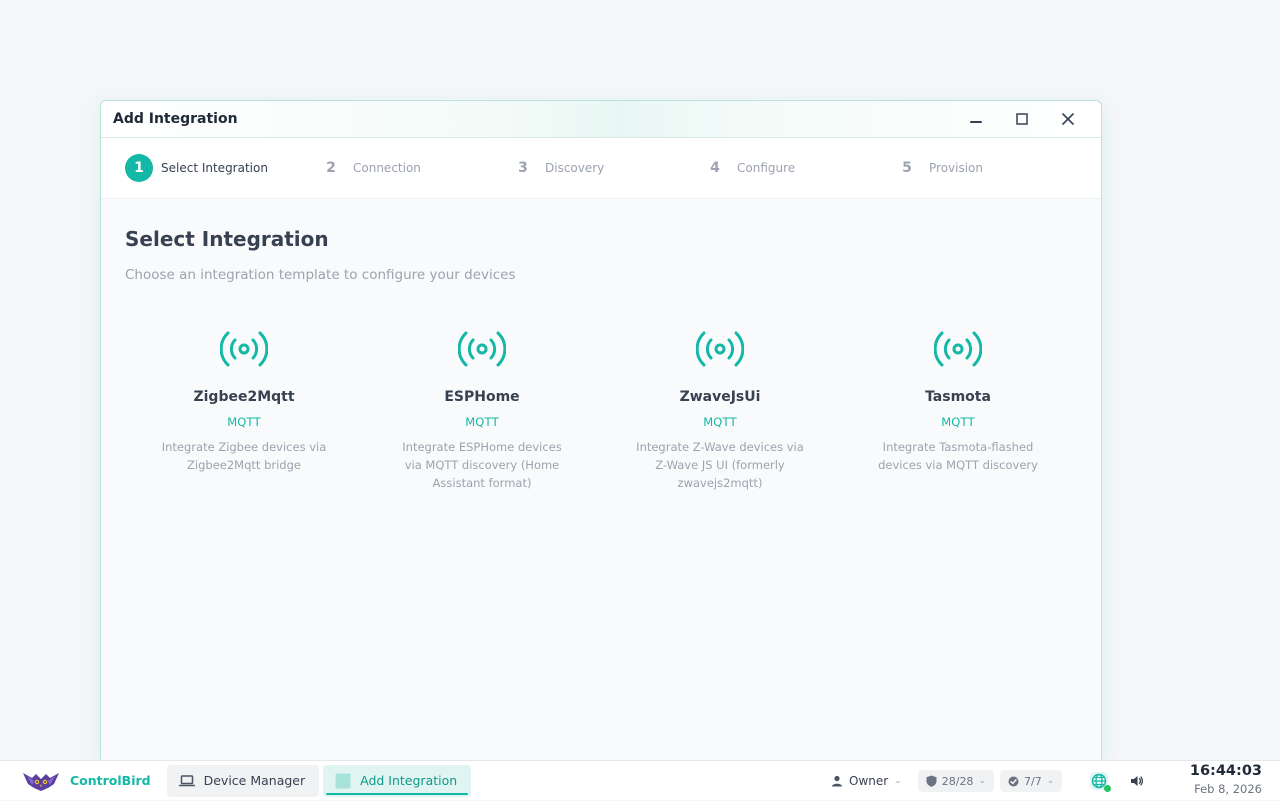  I want to click on laptop-icon, so click(186, 781).